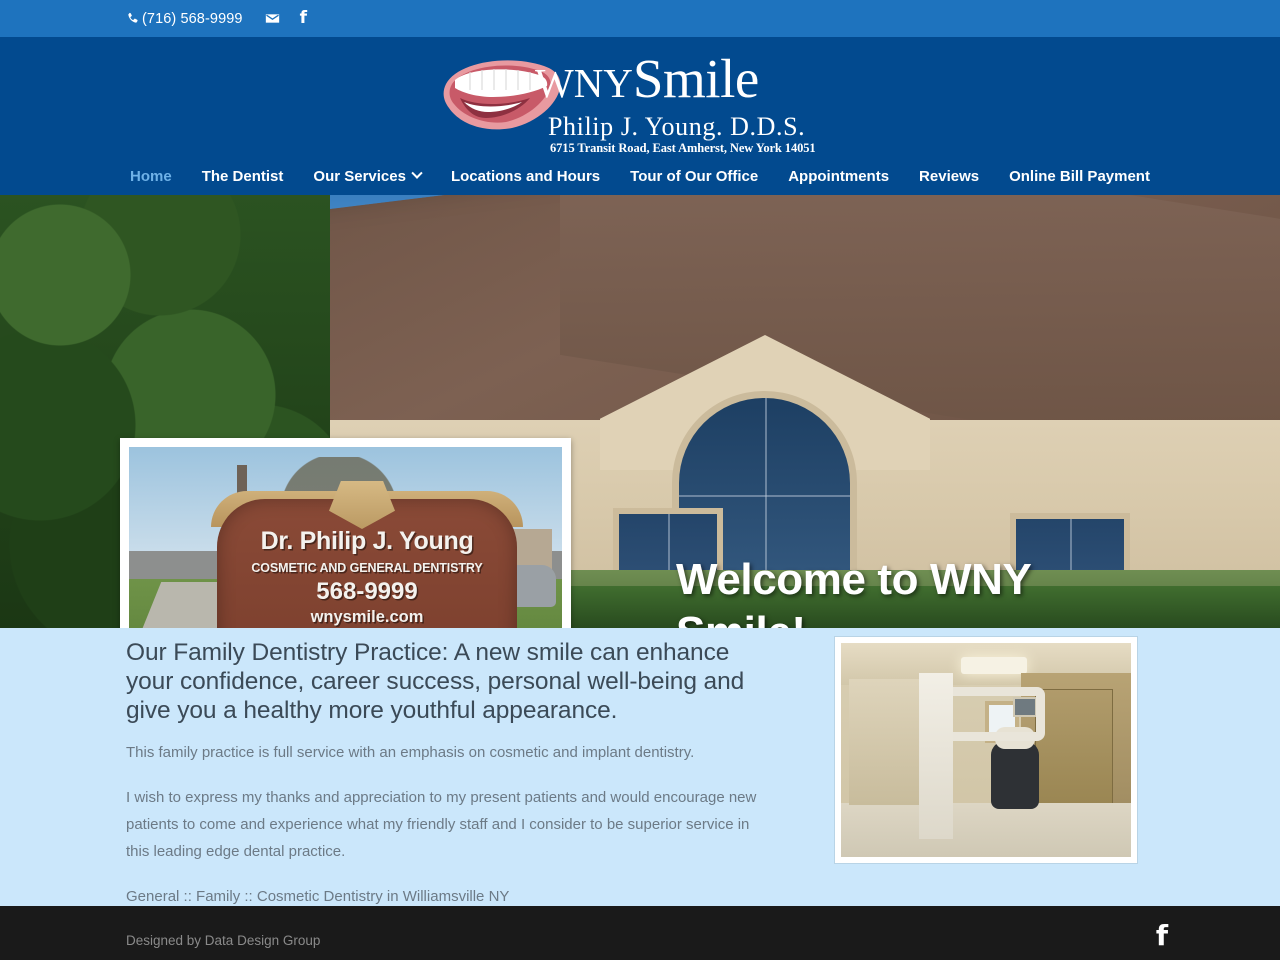 This screenshot has width=1280, height=960. What do you see at coordinates (417, 173) in the screenshot?
I see `chevron-down-icon` at bounding box center [417, 173].